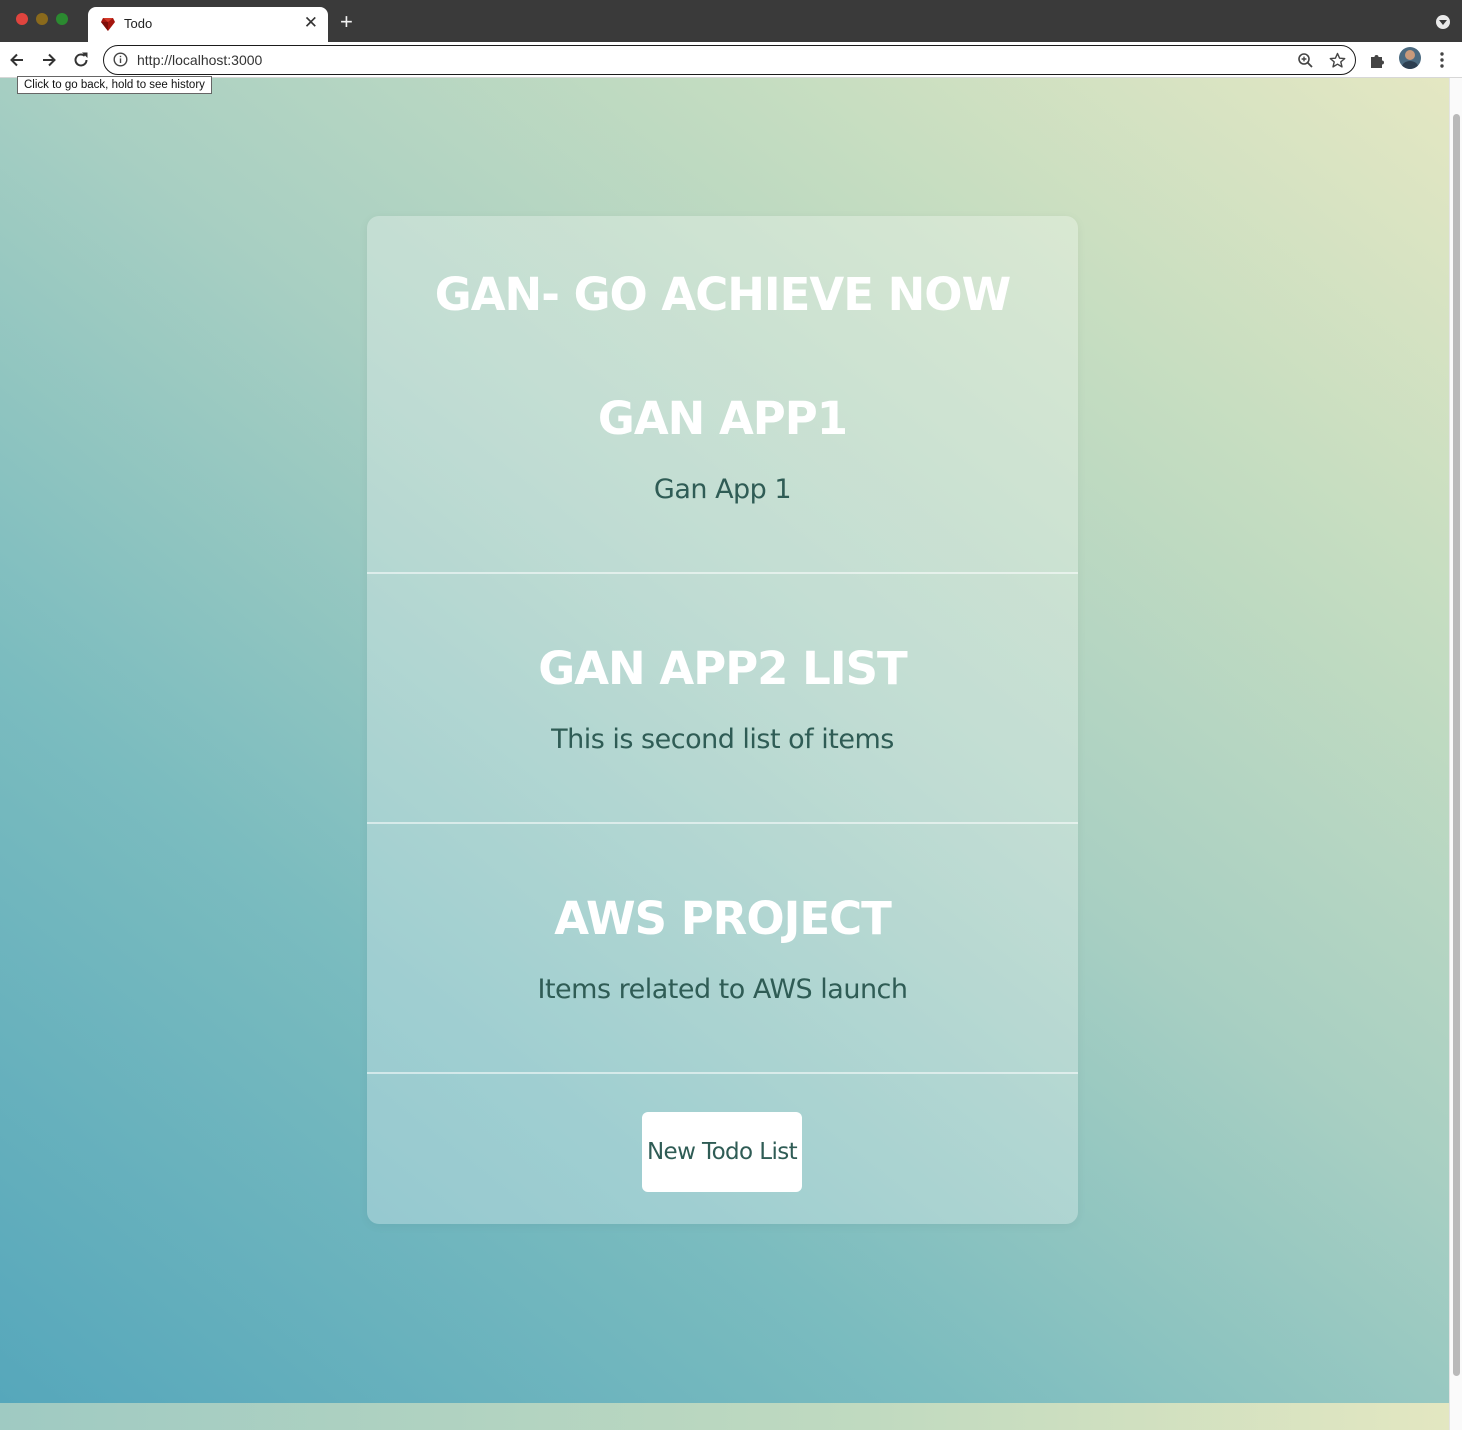 The width and height of the screenshot is (1462, 1430). Describe the element at coordinates (722, 418) in the screenshot. I see `list-name: GAN APP1` at that location.